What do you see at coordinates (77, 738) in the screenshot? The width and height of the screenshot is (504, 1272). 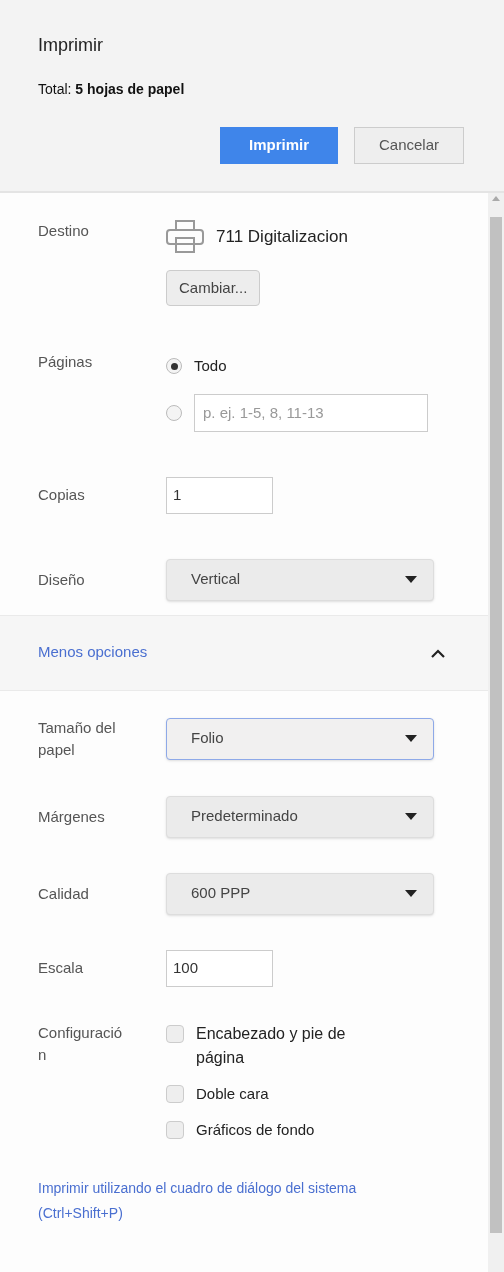 I see `setting-label: Tamaño del papel` at bounding box center [77, 738].